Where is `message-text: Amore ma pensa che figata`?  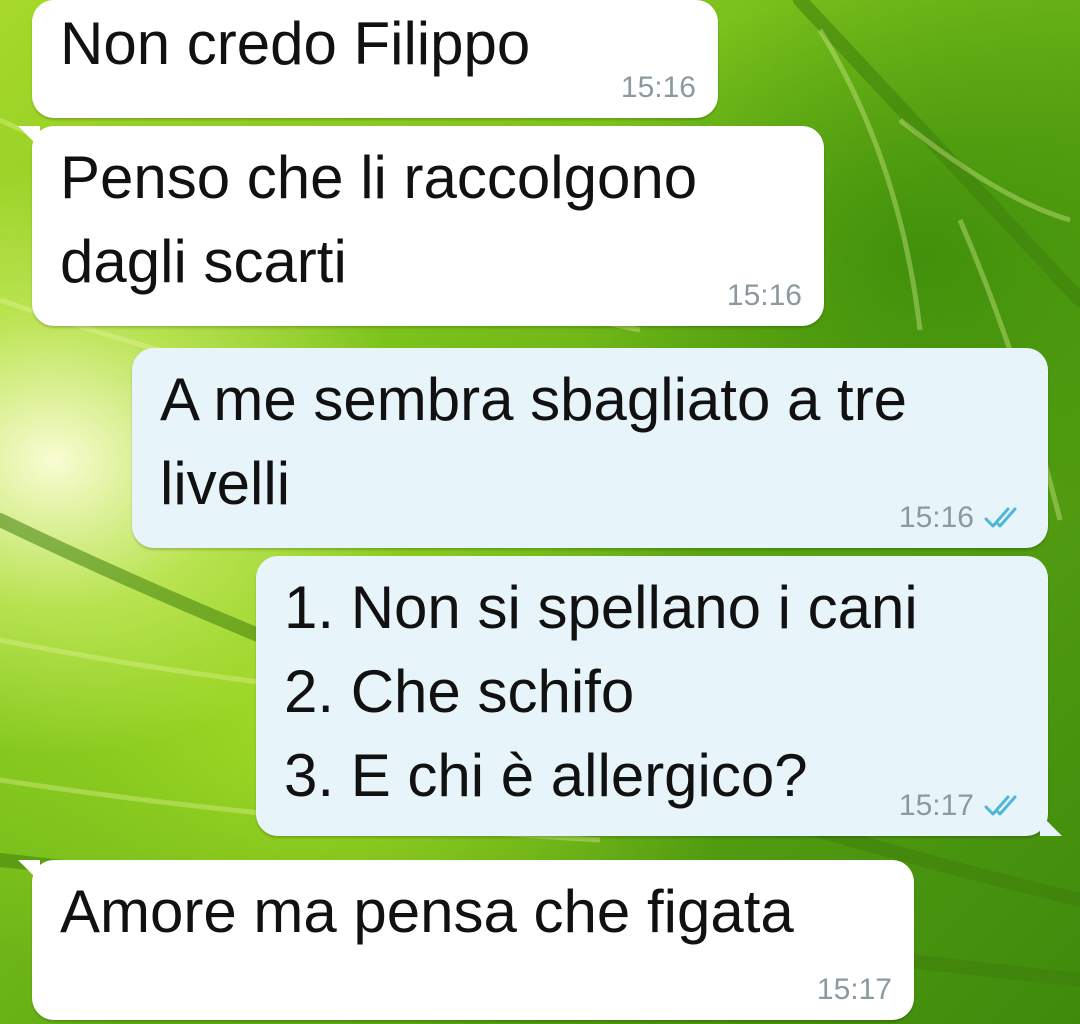
message-text: Amore ma pensa che figata is located at coordinates (427, 911).